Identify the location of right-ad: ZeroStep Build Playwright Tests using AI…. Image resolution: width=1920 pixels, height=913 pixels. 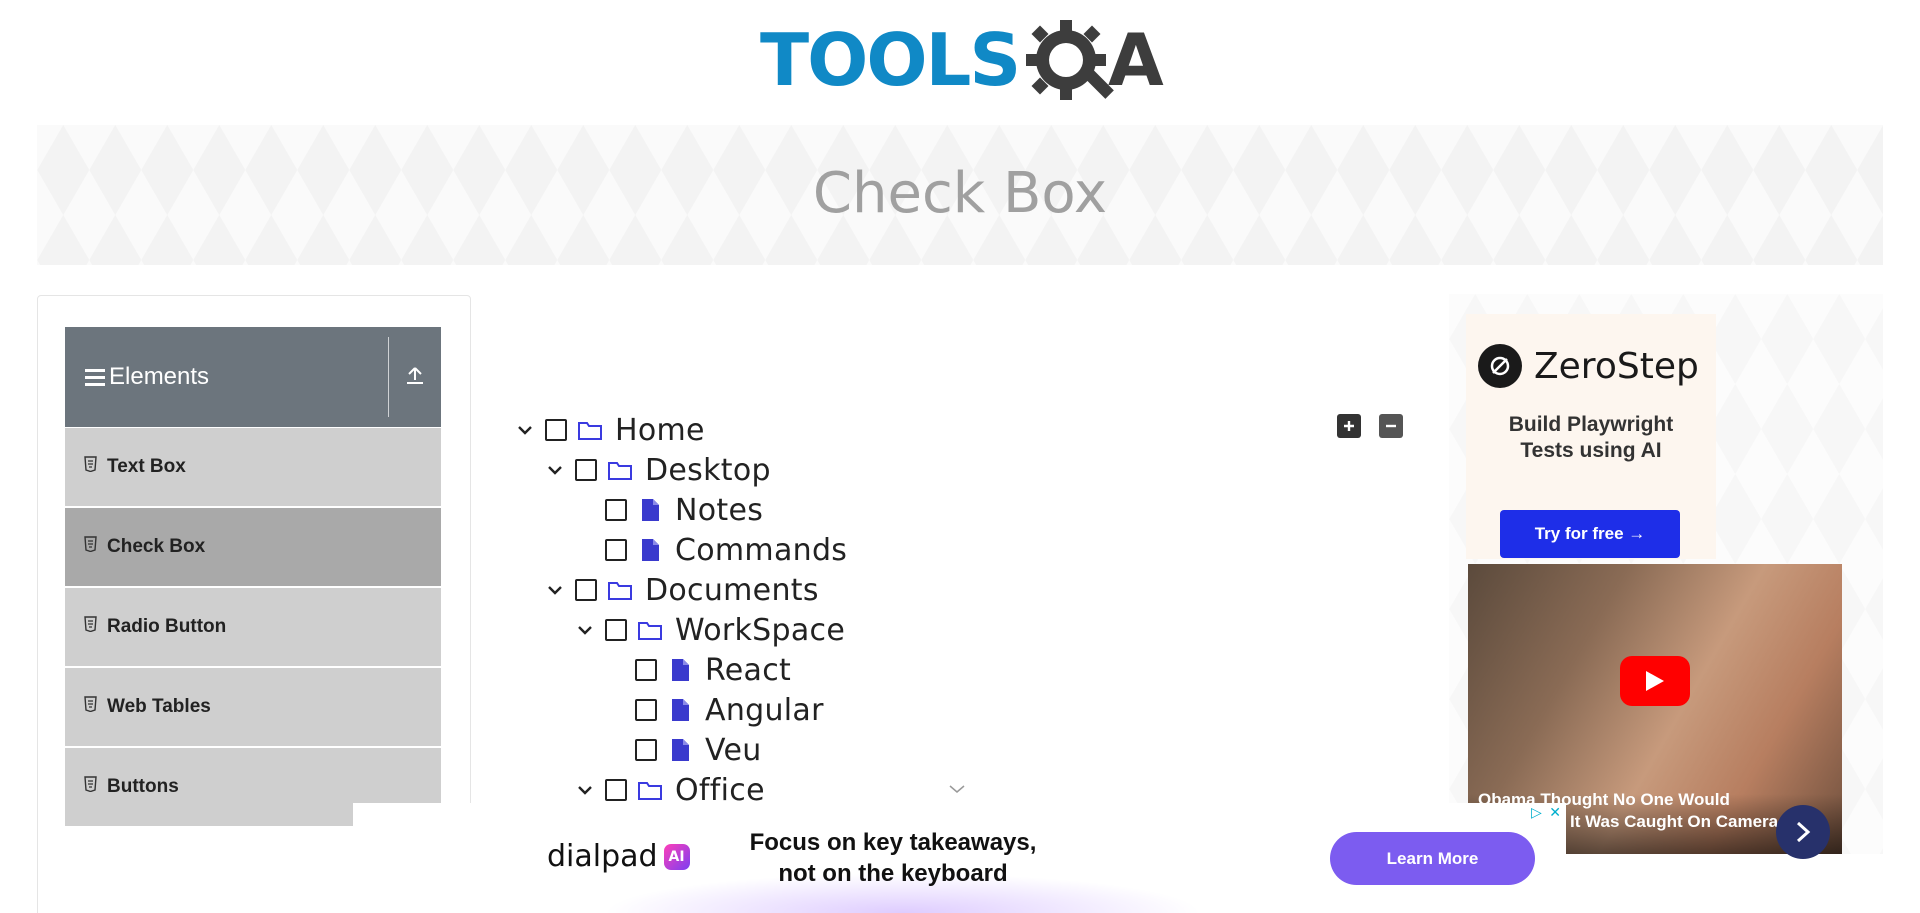
(1666, 574).